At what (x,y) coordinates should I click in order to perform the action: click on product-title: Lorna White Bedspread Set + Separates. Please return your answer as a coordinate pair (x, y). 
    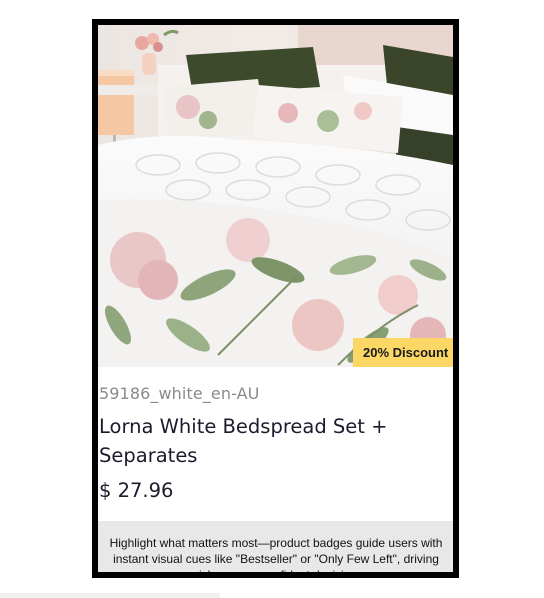
    Looking at the image, I should click on (249, 441).